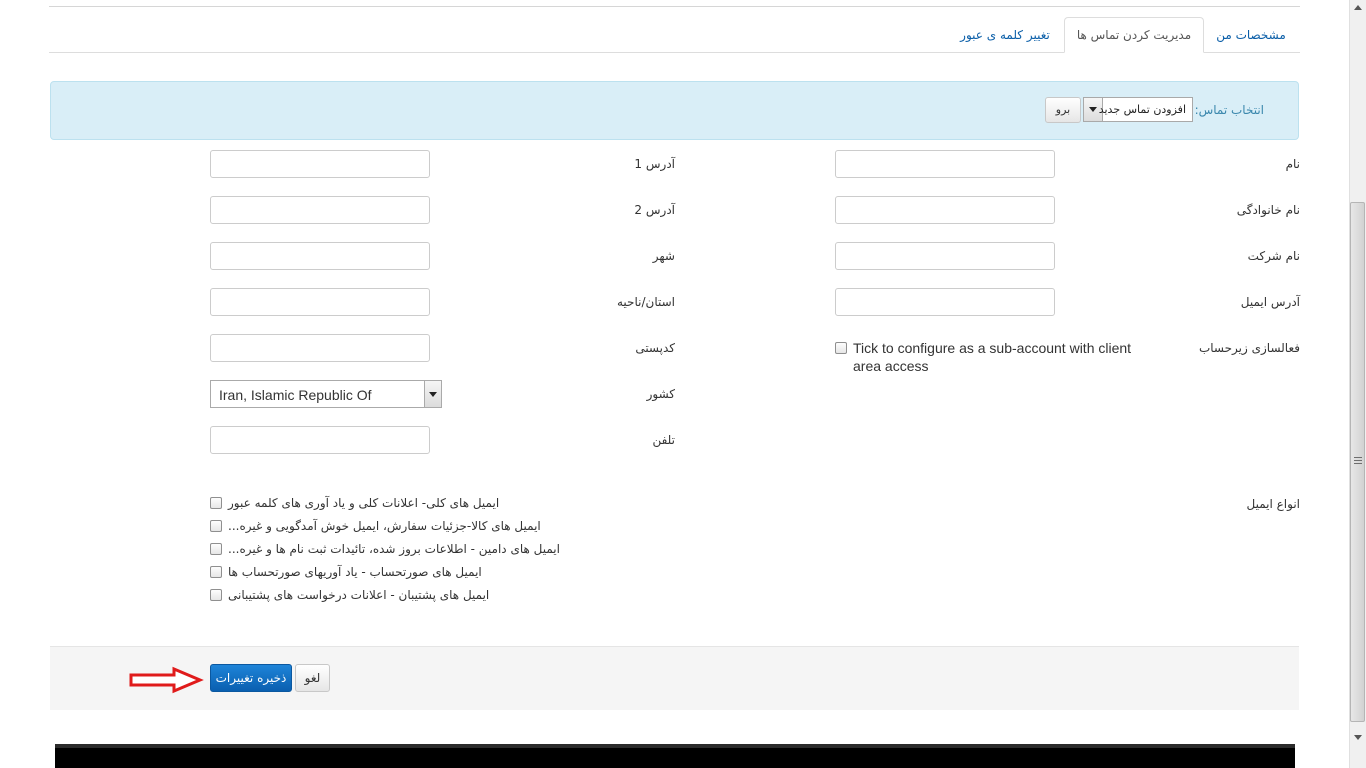 This screenshot has width=1366, height=768. What do you see at coordinates (654, 210) in the screenshot?
I see `address2-label: آدرس 2` at bounding box center [654, 210].